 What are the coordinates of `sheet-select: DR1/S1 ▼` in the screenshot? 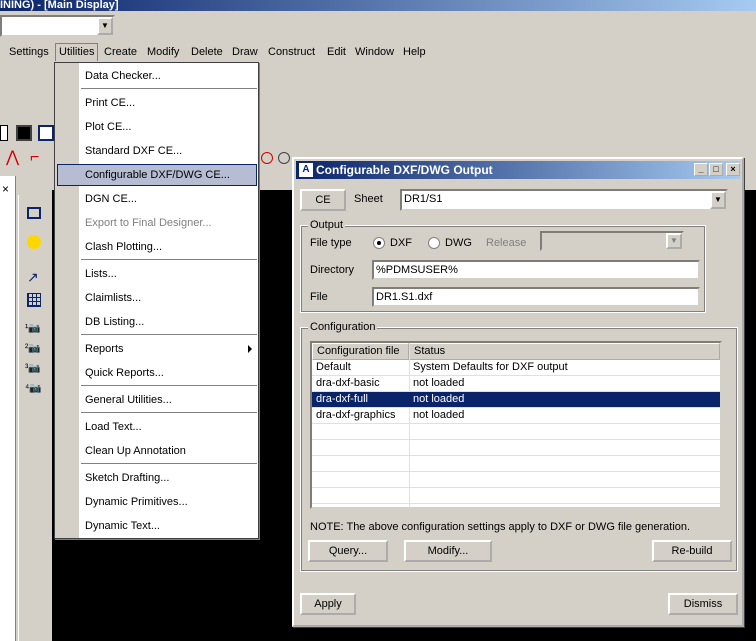 It's located at (564, 200).